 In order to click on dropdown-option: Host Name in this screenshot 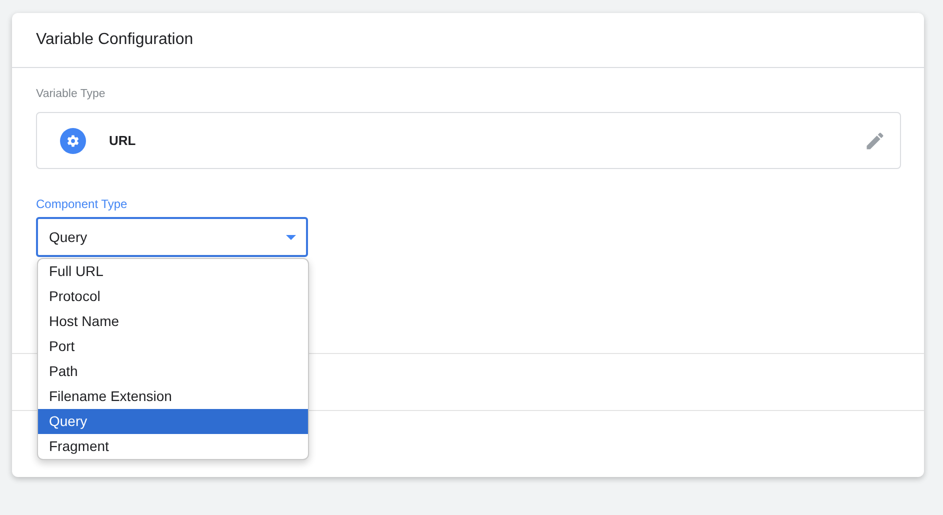, I will do `click(173, 321)`.